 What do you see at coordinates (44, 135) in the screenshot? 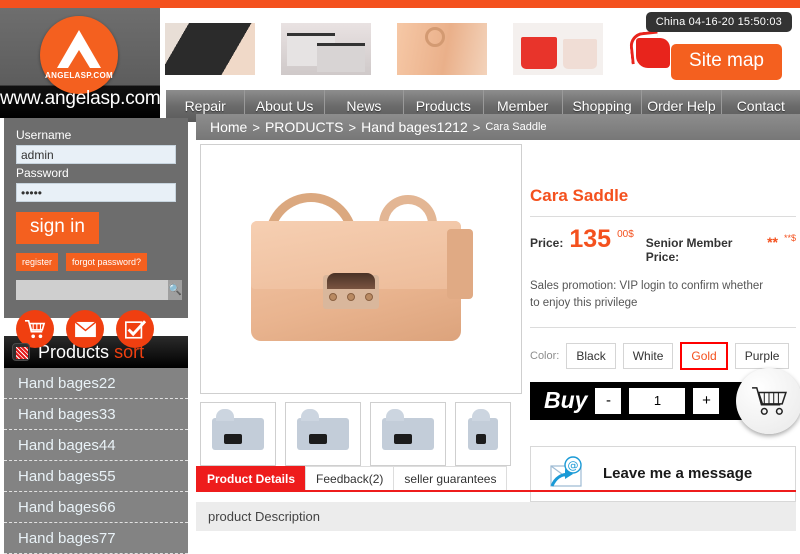
I see `username-label: Username` at bounding box center [44, 135].